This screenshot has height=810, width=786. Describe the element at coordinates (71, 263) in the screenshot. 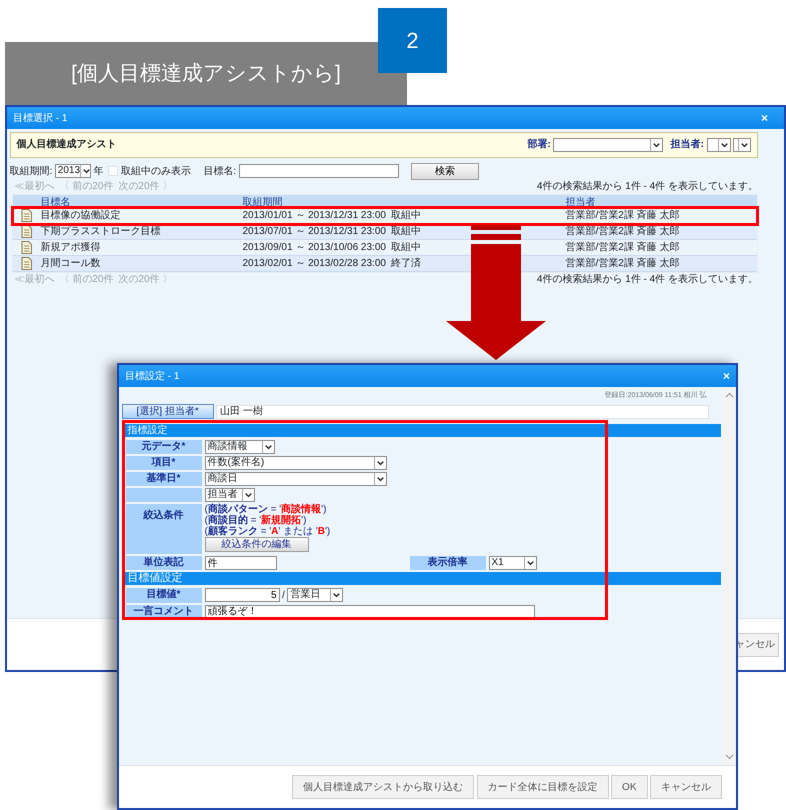

I see `table-cell-text: 月間コール数` at that location.